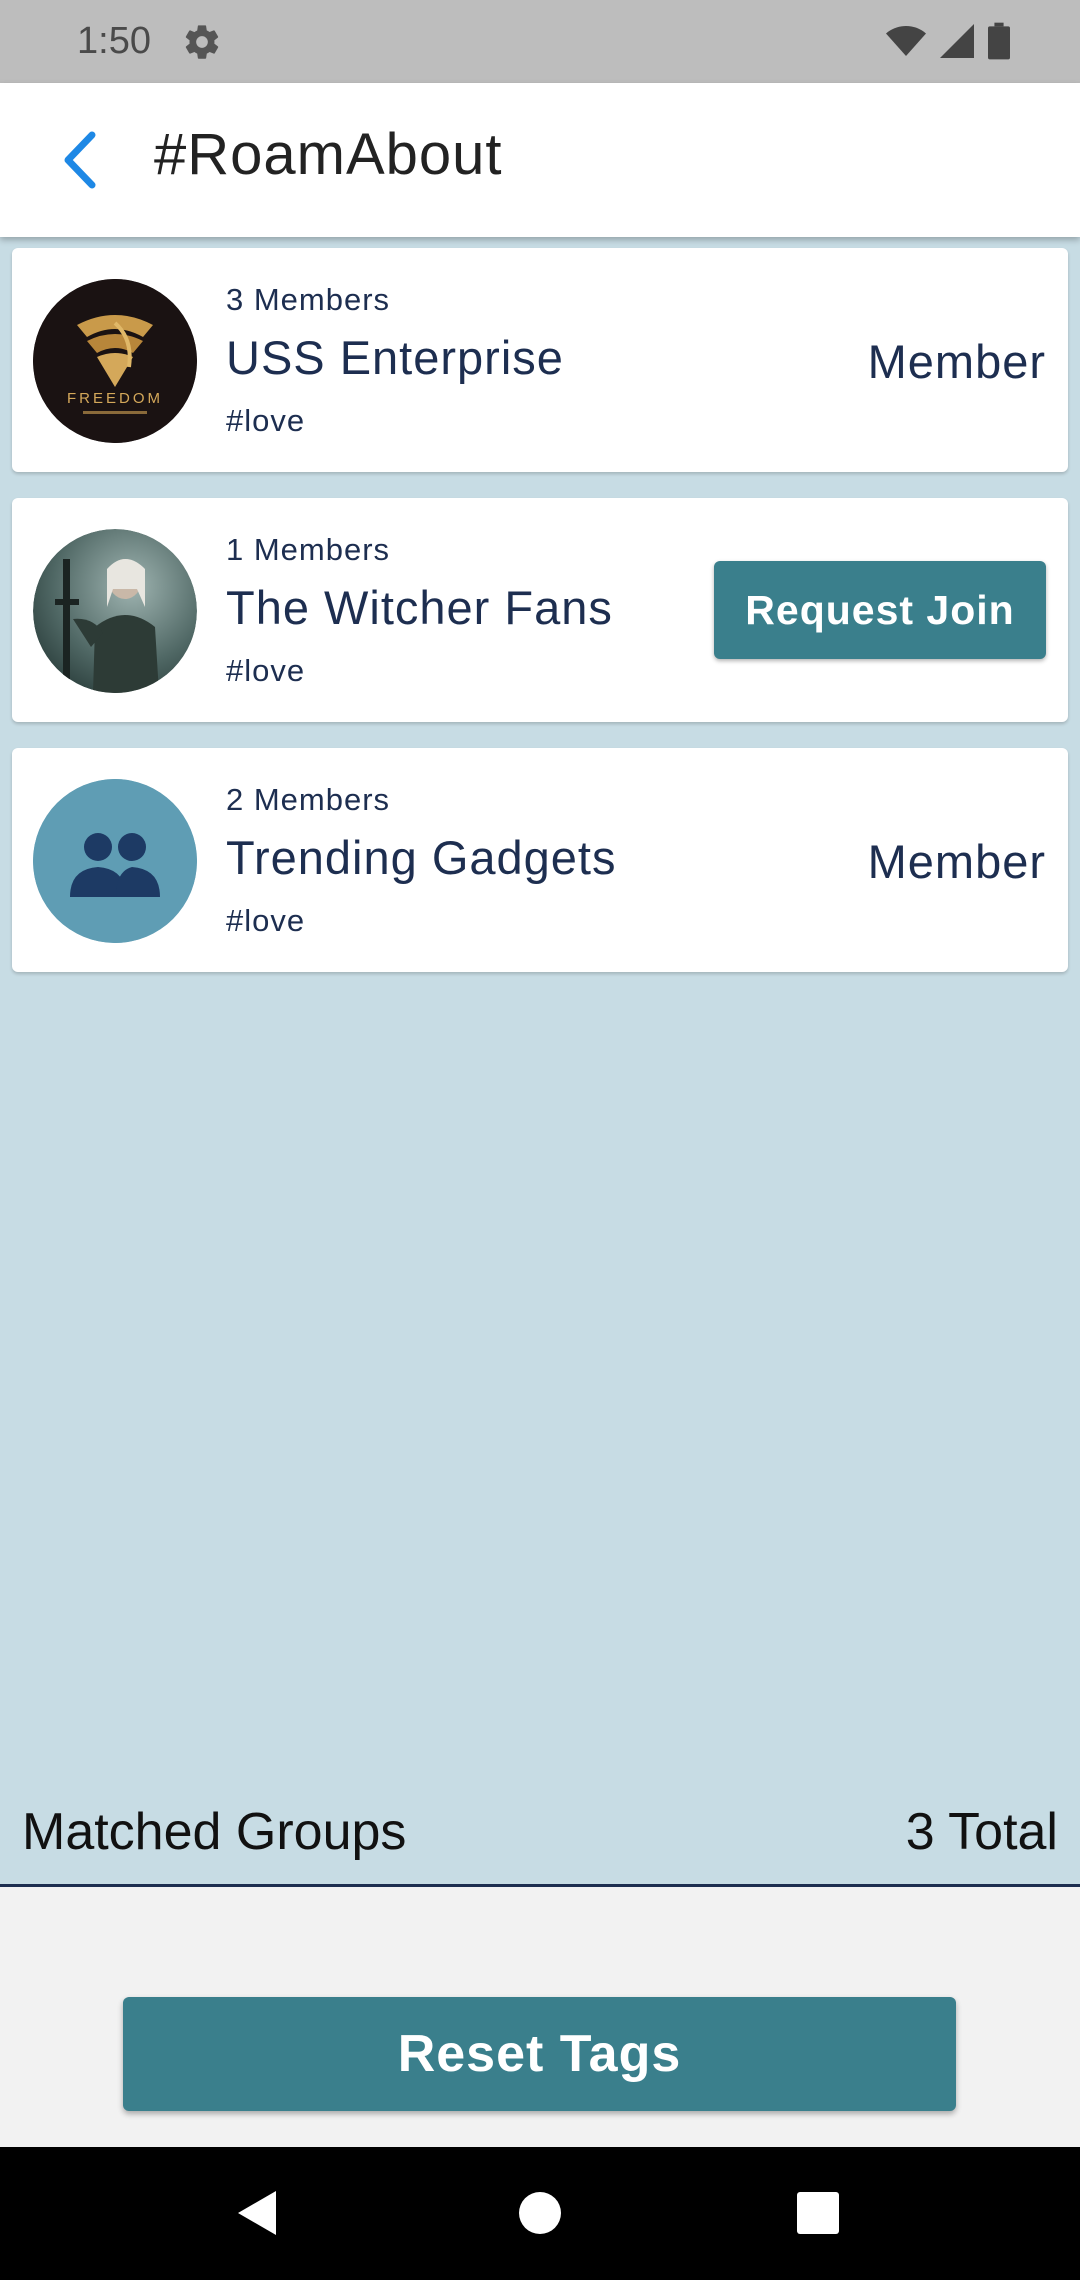 This screenshot has height=2280, width=1080. I want to click on battery-icon, so click(999, 41).